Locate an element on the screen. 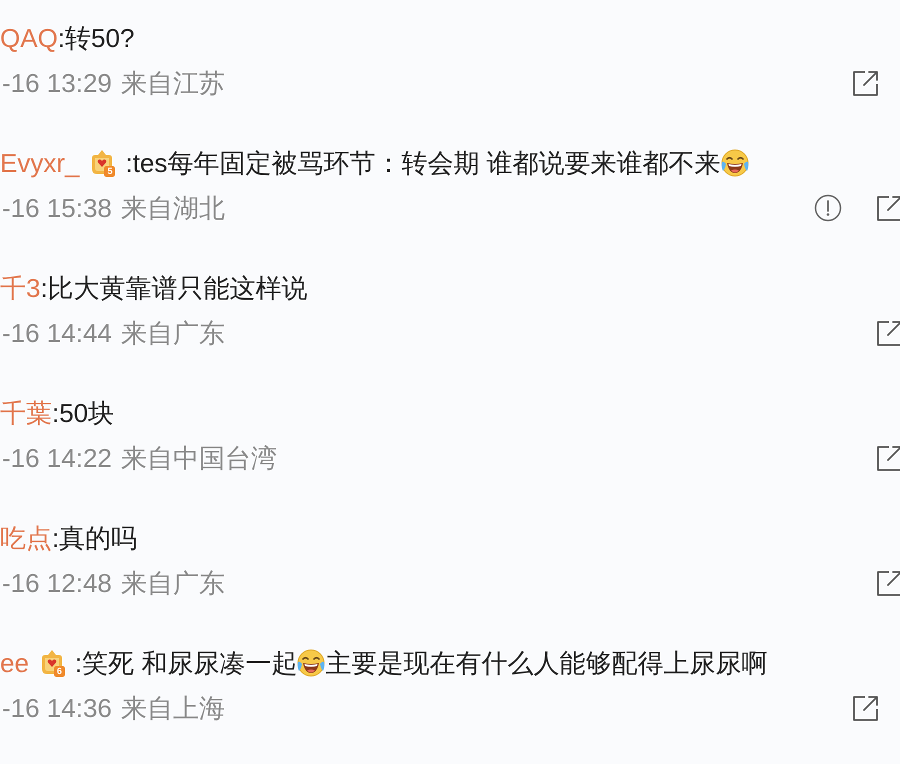 This screenshot has height=764, width=900. comment-time: -16 13:29 is located at coordinates (56, 83).